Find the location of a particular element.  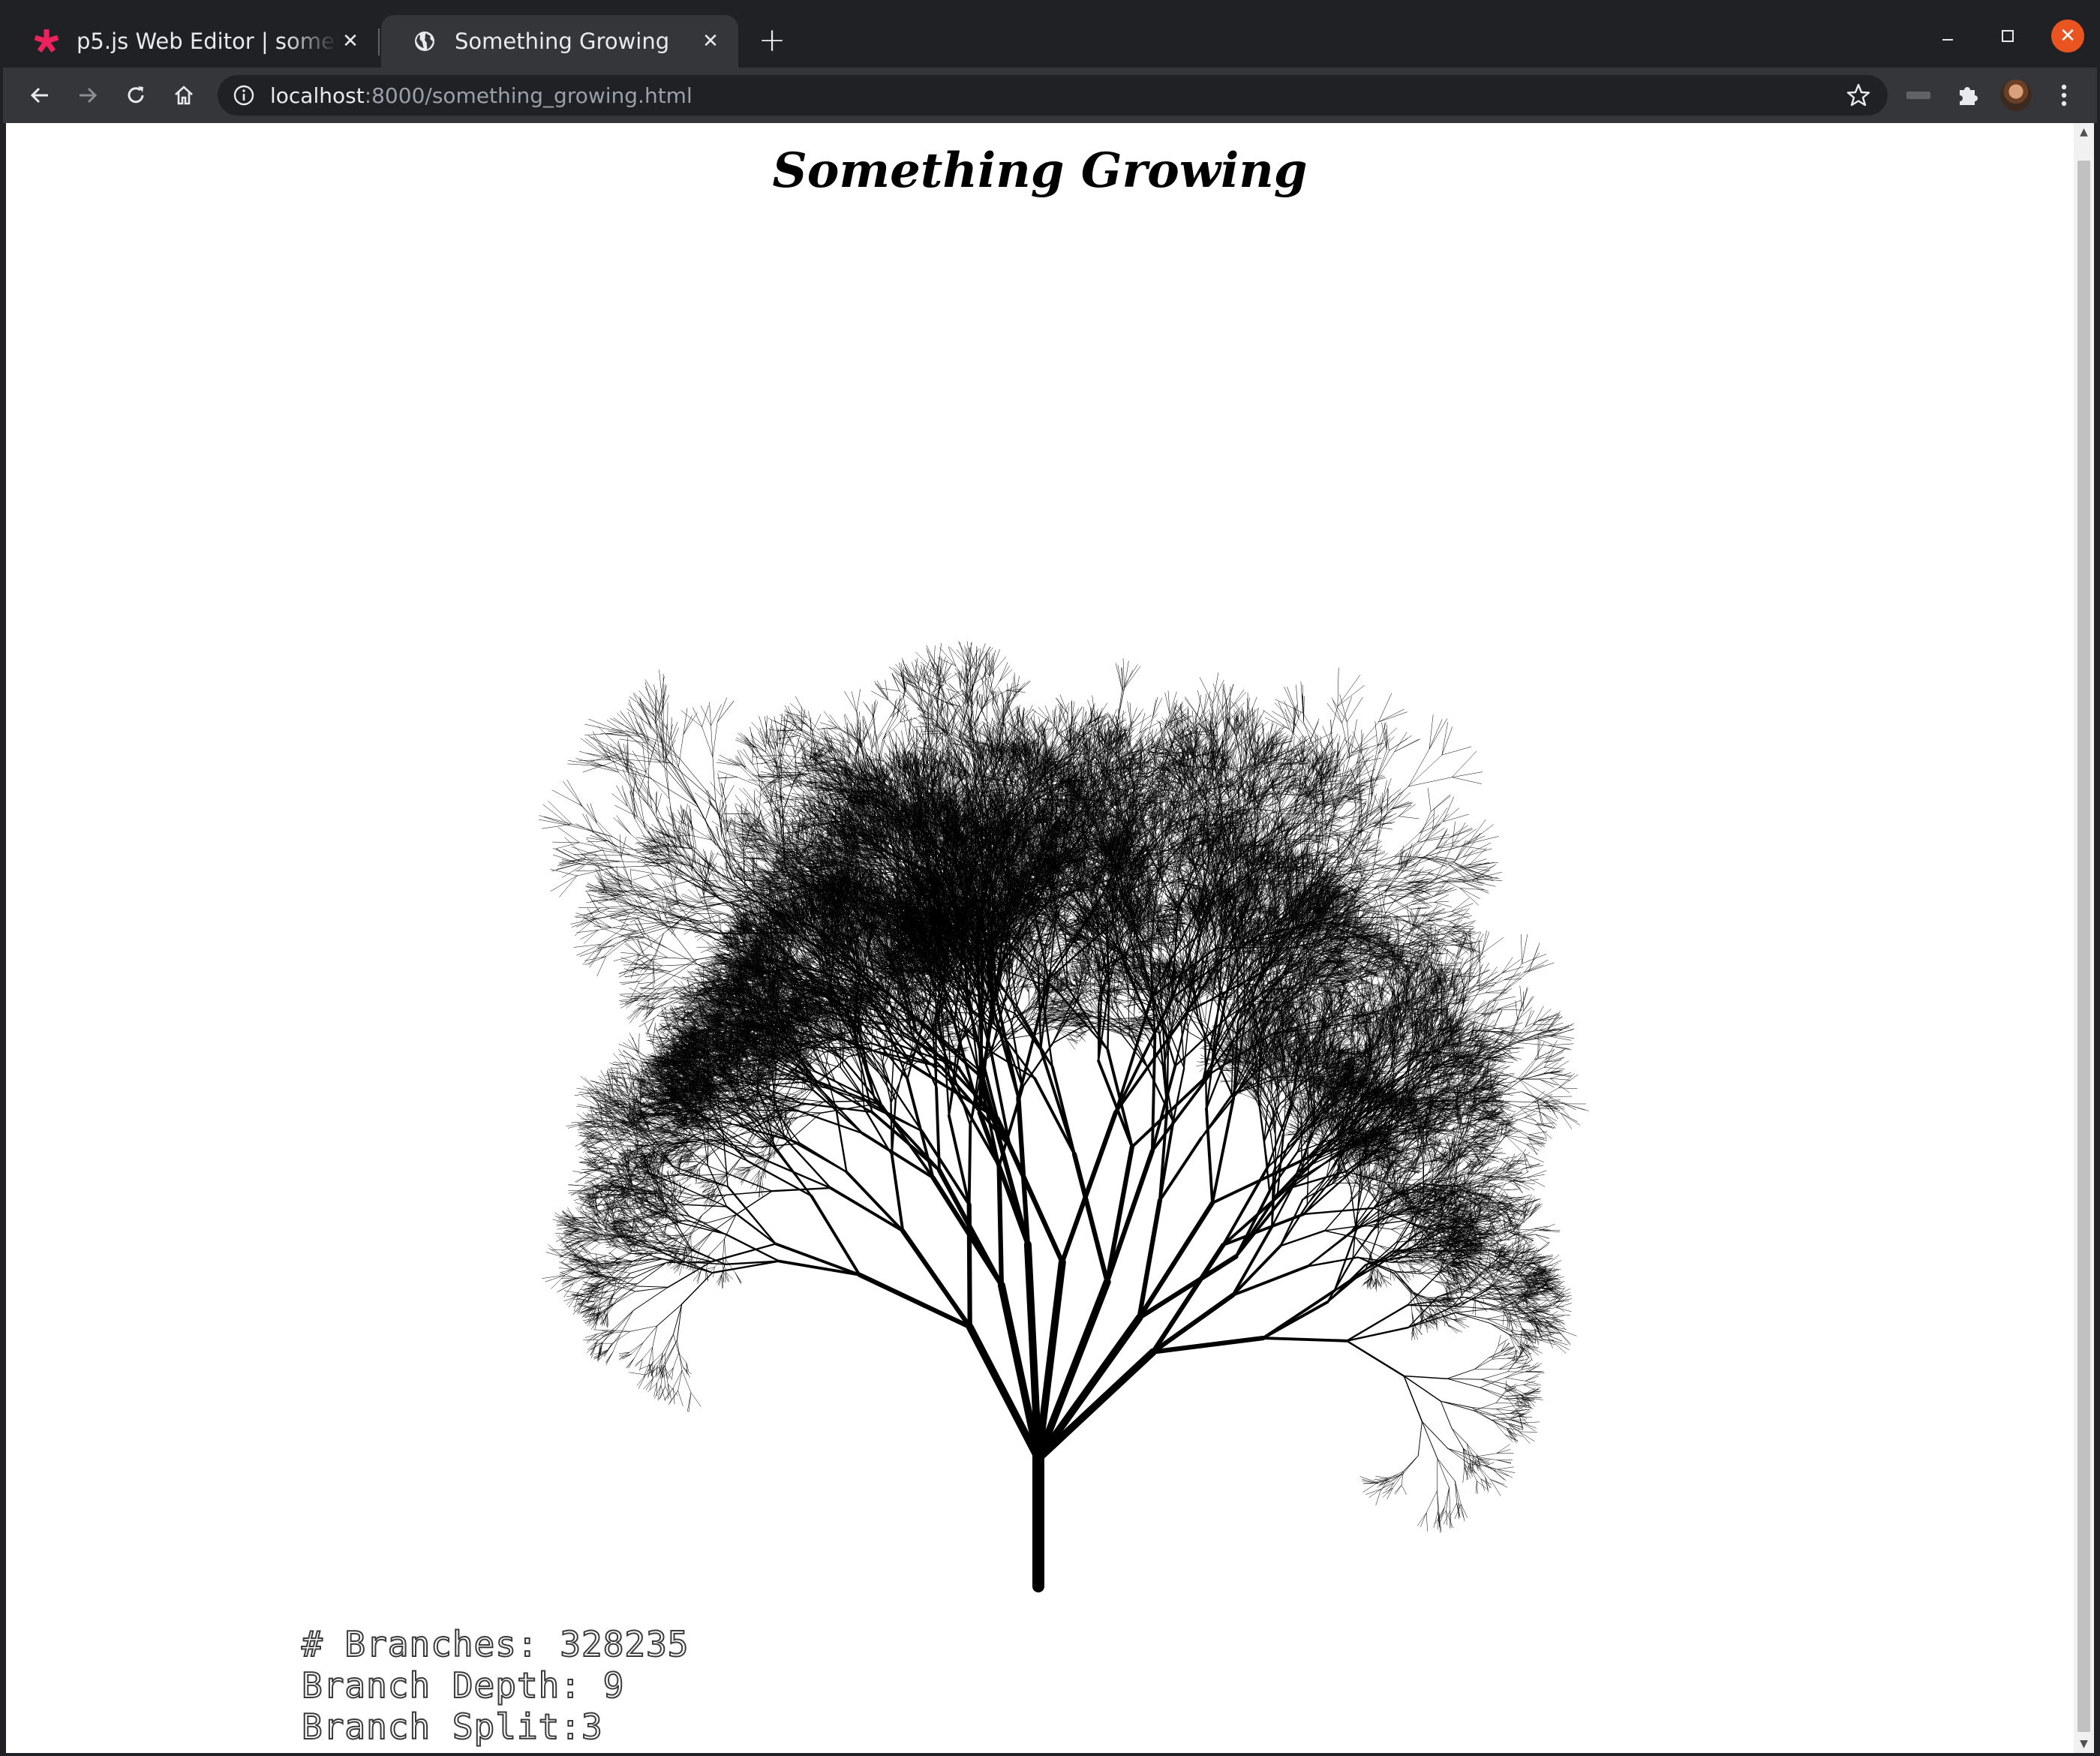

browser-toolbar: localhost:8000/something_growing.html is located at coordinates (1050, 95).